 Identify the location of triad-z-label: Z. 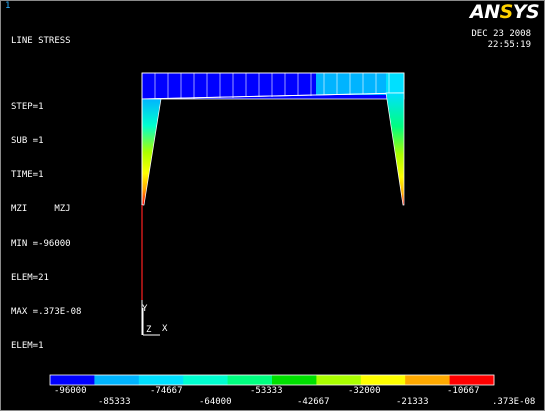
(149, 330).